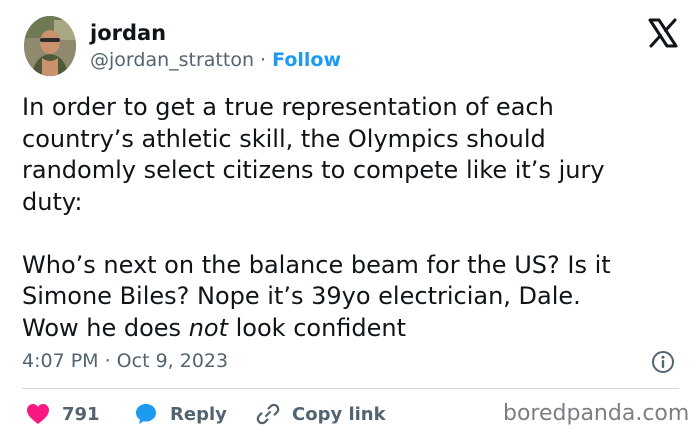 The image size is (700, 440). What do you see at coordinates (208, 327) in the screenshot?
I see `tweet-emphasis: not` at bounding box center [208, 327].